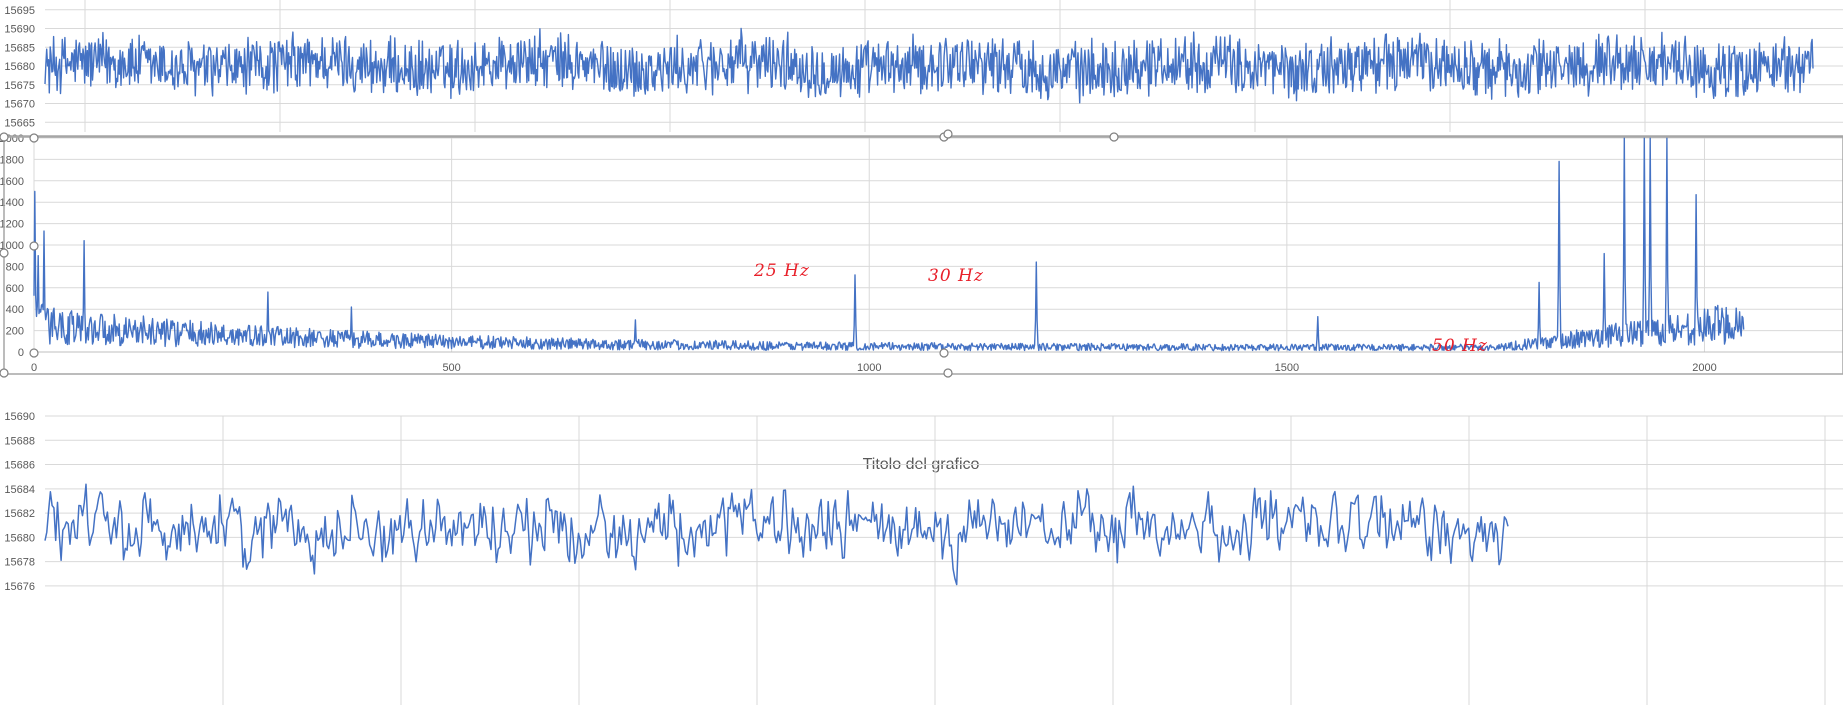  What do you see at coordinates (19, 30) in the screenshot?
I see `chart-1-y-tick-label: 15690` at bounding box center [19, 30].